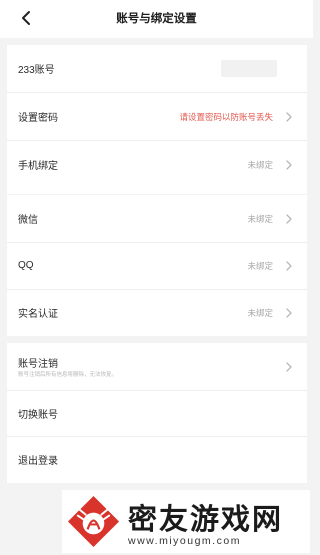 This screenshot has height=555, width=320. I want to click on row-cancel-account: 账号注销 账号注销后所有信息将删除，无法恢复。, so click(157, 366).